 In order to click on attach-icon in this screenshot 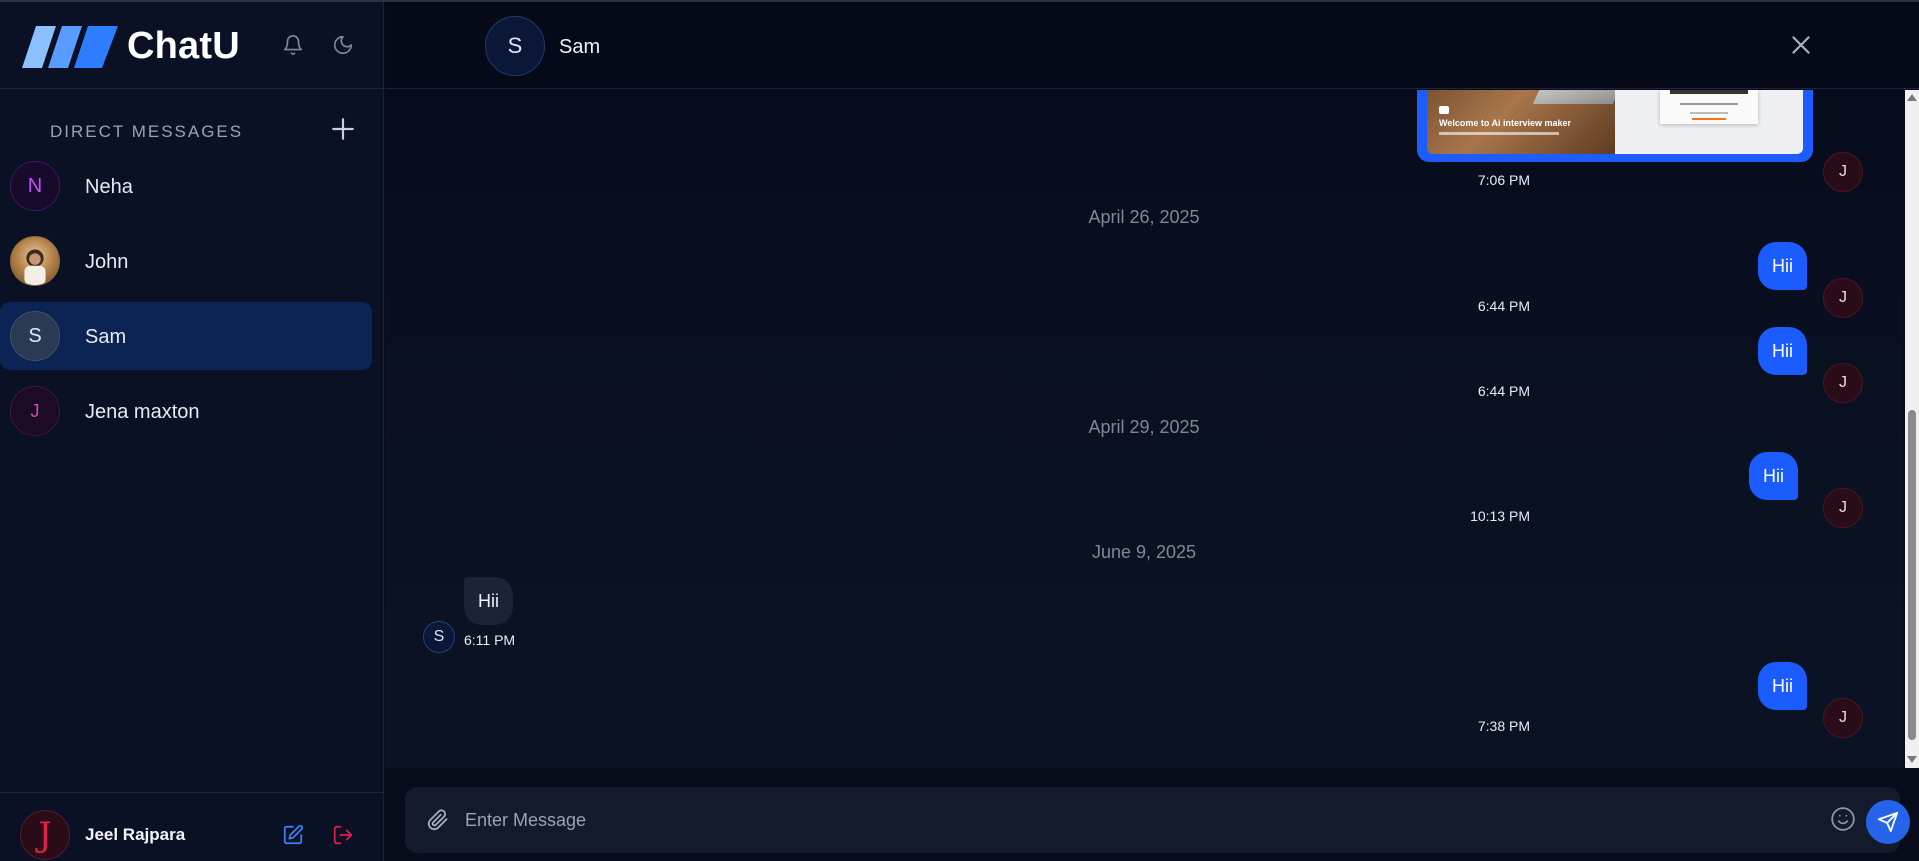, I will do `click(438, 820)`.